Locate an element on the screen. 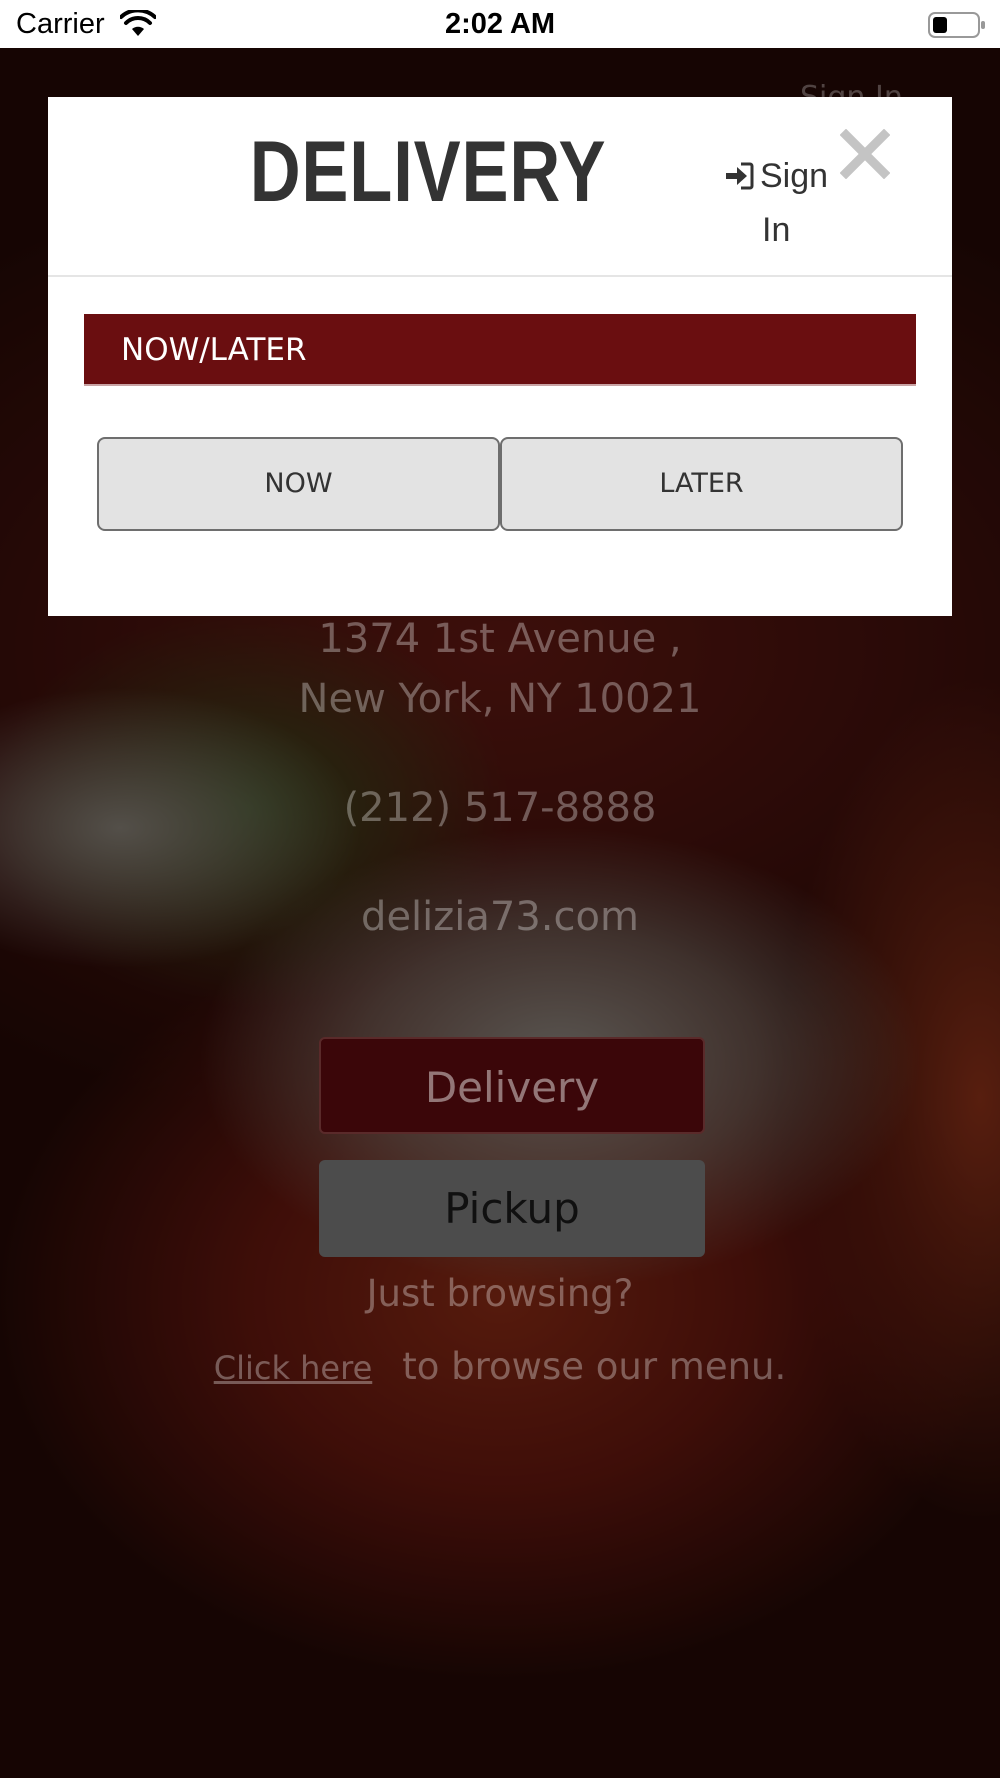  sign-in-label-line2: In is located at coordinates (776, 230).